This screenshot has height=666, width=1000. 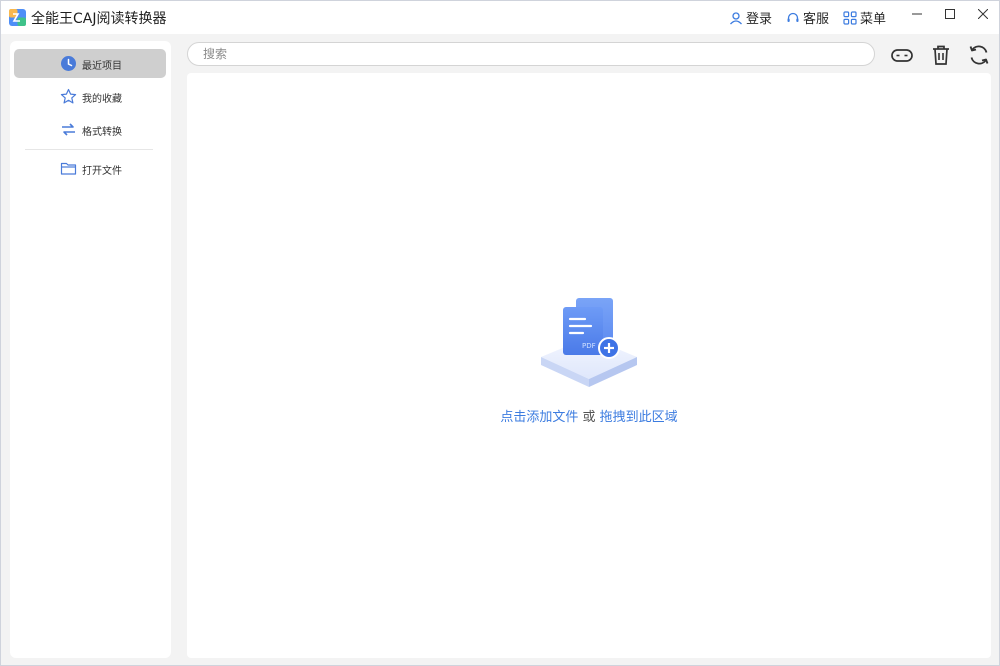 I want to click on gamepad-icon, so click(x=902, y=55).